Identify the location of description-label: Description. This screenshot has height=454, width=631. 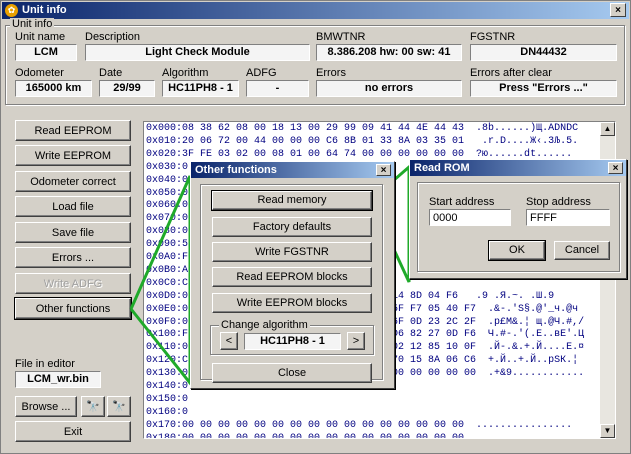
(113, 37).